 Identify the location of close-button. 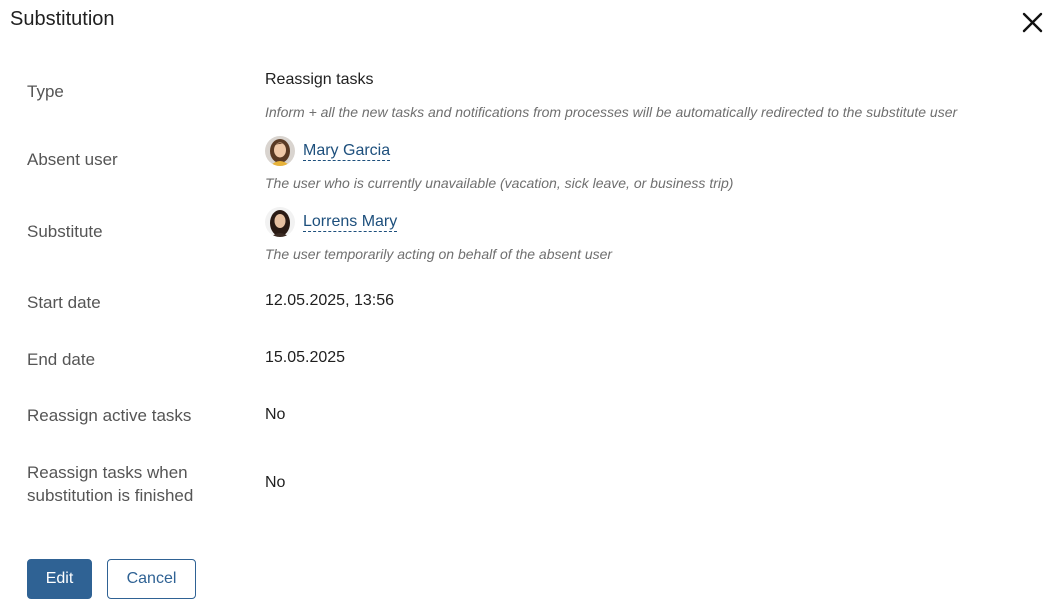
(1033, 23).